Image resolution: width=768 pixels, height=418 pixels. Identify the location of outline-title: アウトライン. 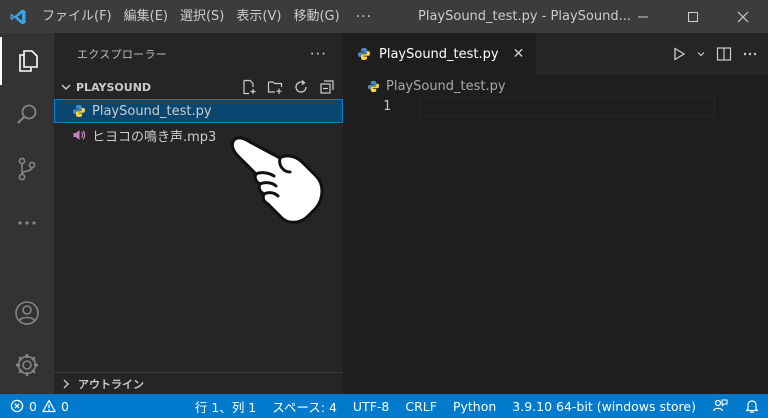
(111, 384).